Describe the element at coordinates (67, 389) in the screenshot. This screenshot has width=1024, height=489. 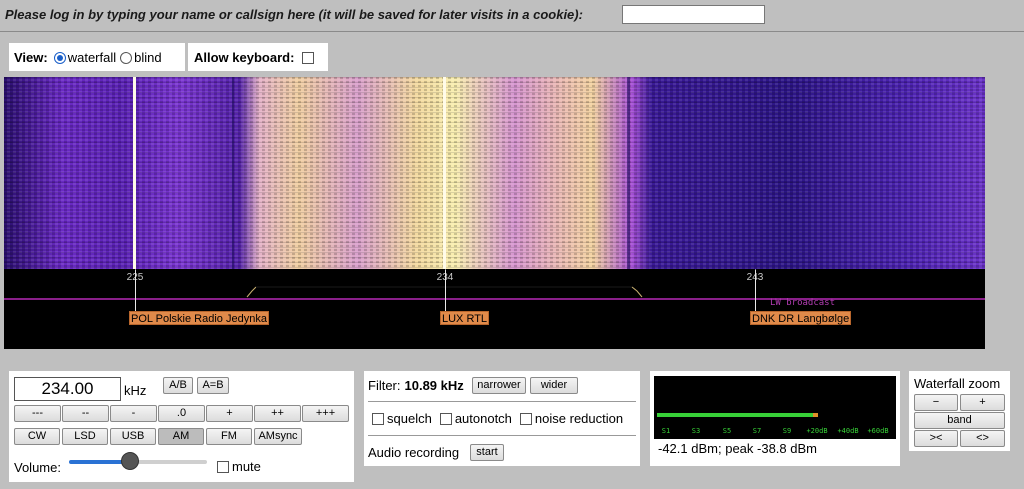
I see `frequency-input` at that location.